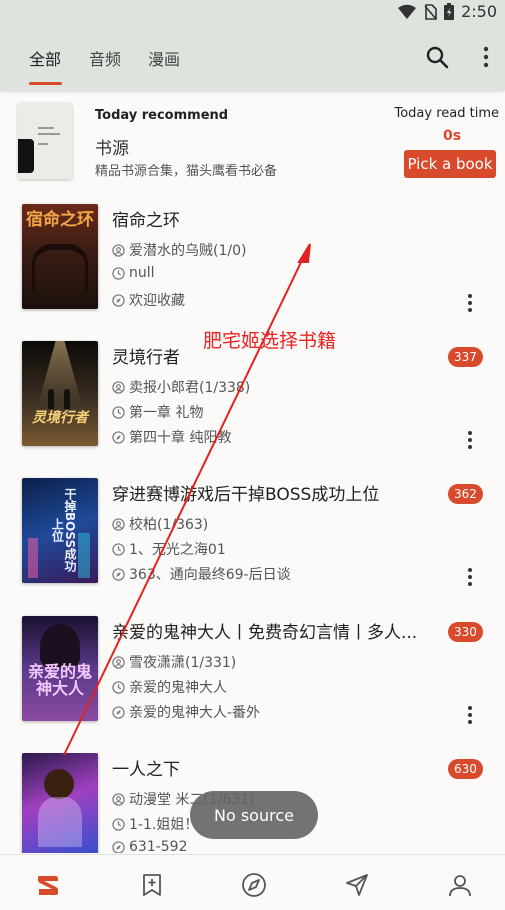 The height and width of the screenshot is (910, 505). I want to click on bottom-navigation, so click(252, 882).